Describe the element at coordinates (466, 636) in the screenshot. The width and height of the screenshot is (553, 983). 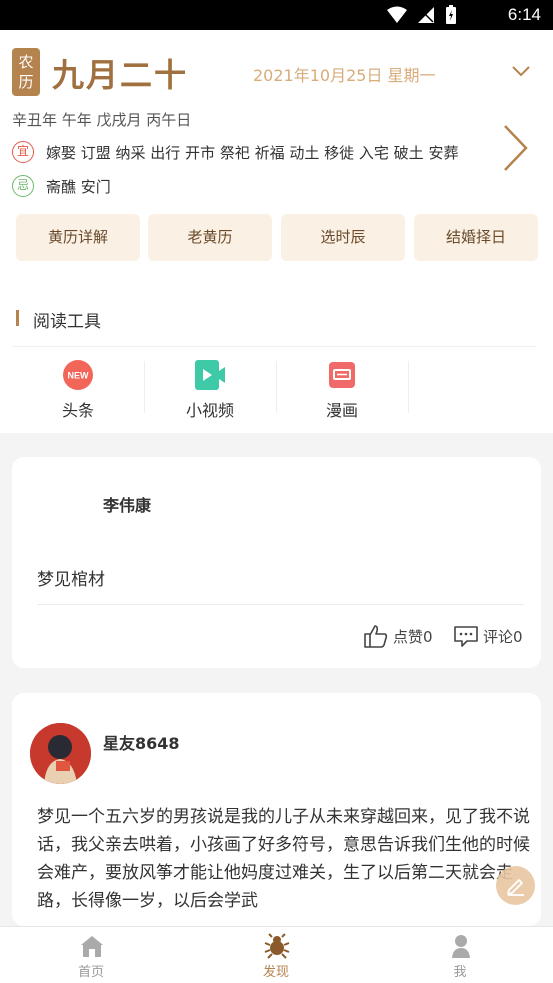
I see `comment-icon` at that location.